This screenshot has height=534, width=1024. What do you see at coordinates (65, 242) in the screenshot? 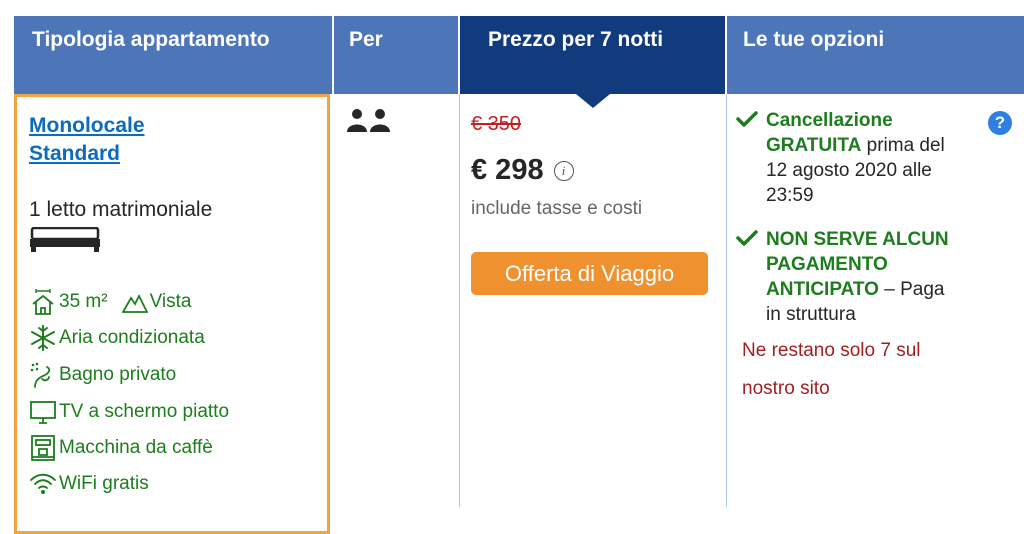
I see `double-bed-icon` at bounding box center [65, 242].